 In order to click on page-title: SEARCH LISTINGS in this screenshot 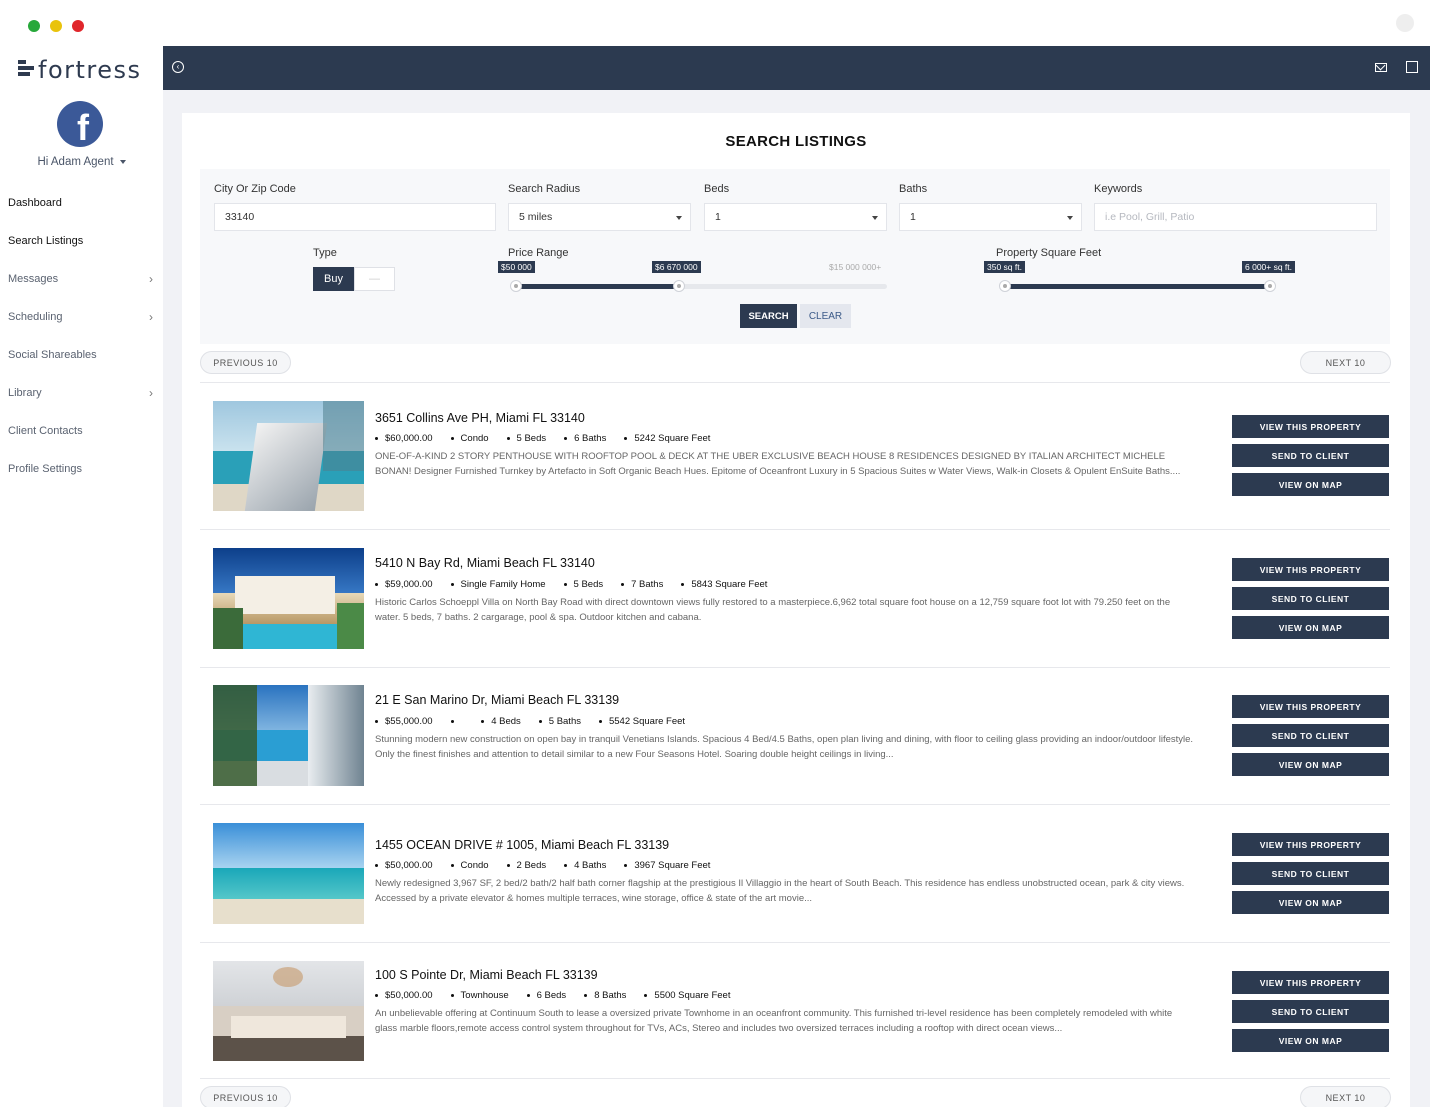, I will do `click(796, 141)`.